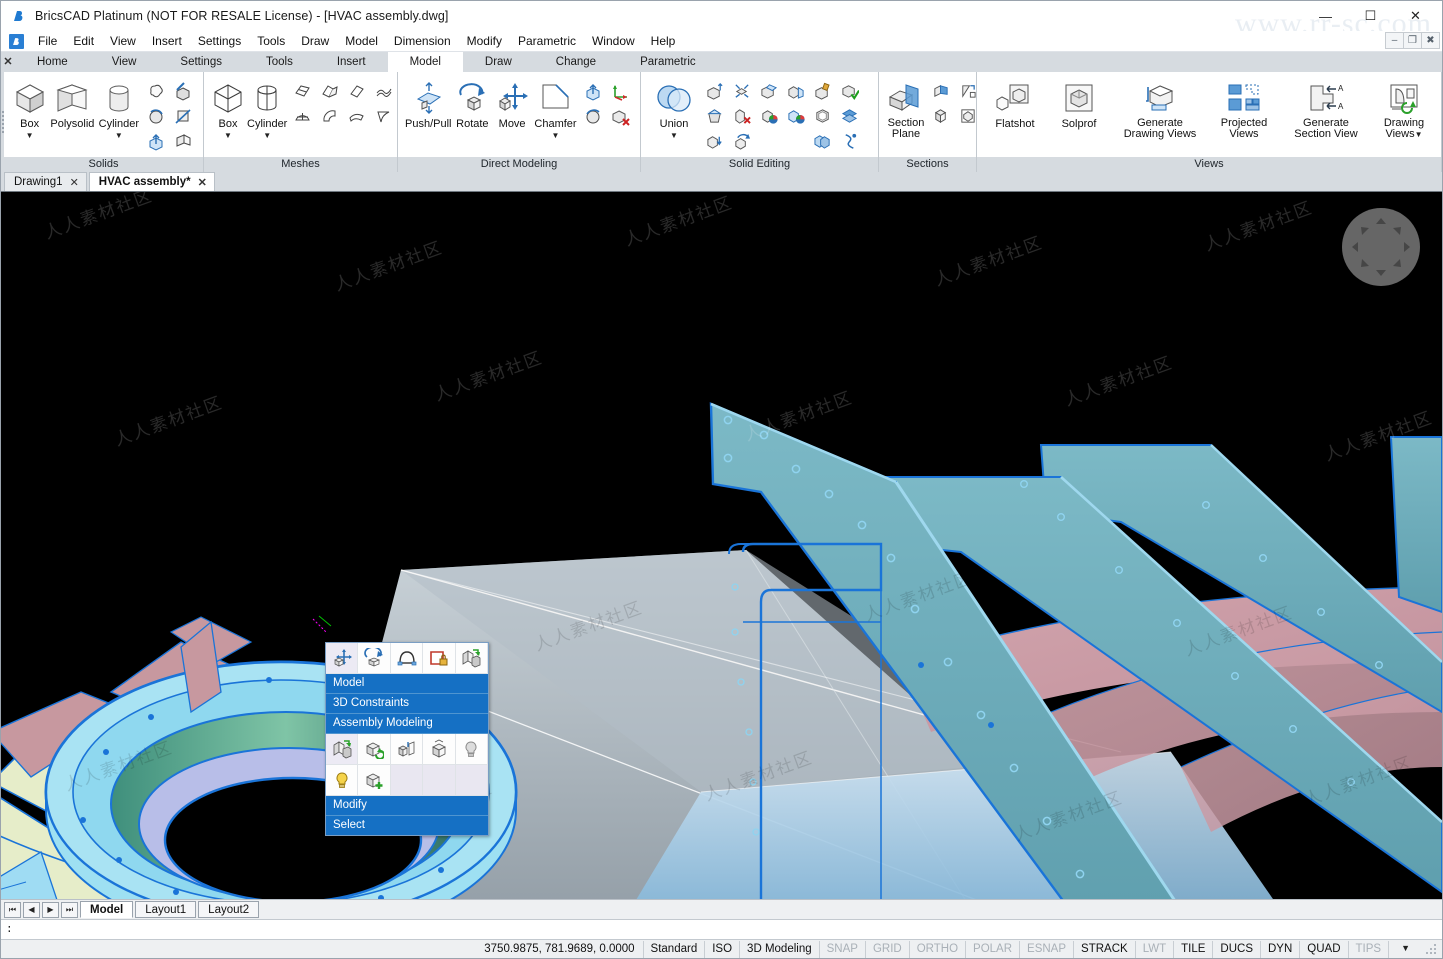 The image size is (1443, 959). I want to click on ribbon-button-mesh-box: Box ▼, so click(228, 108).